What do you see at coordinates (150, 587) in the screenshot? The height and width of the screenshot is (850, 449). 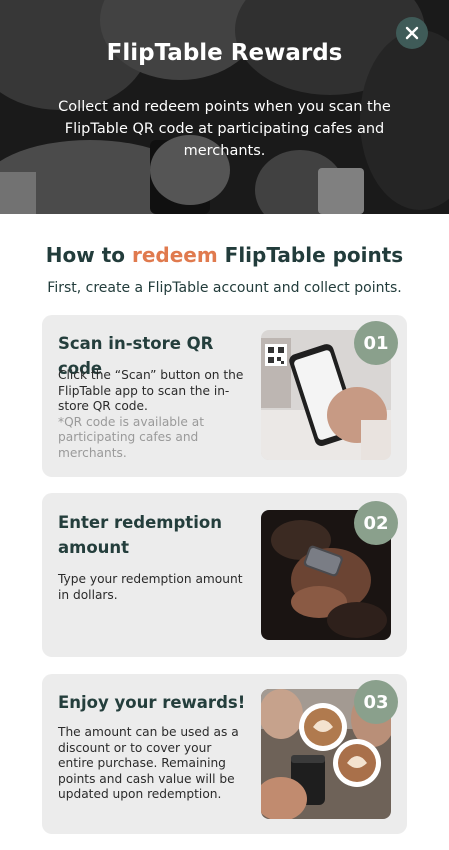 I see `step-description: Type your redemption amount in dollars.` at bounding box center [150, 587].